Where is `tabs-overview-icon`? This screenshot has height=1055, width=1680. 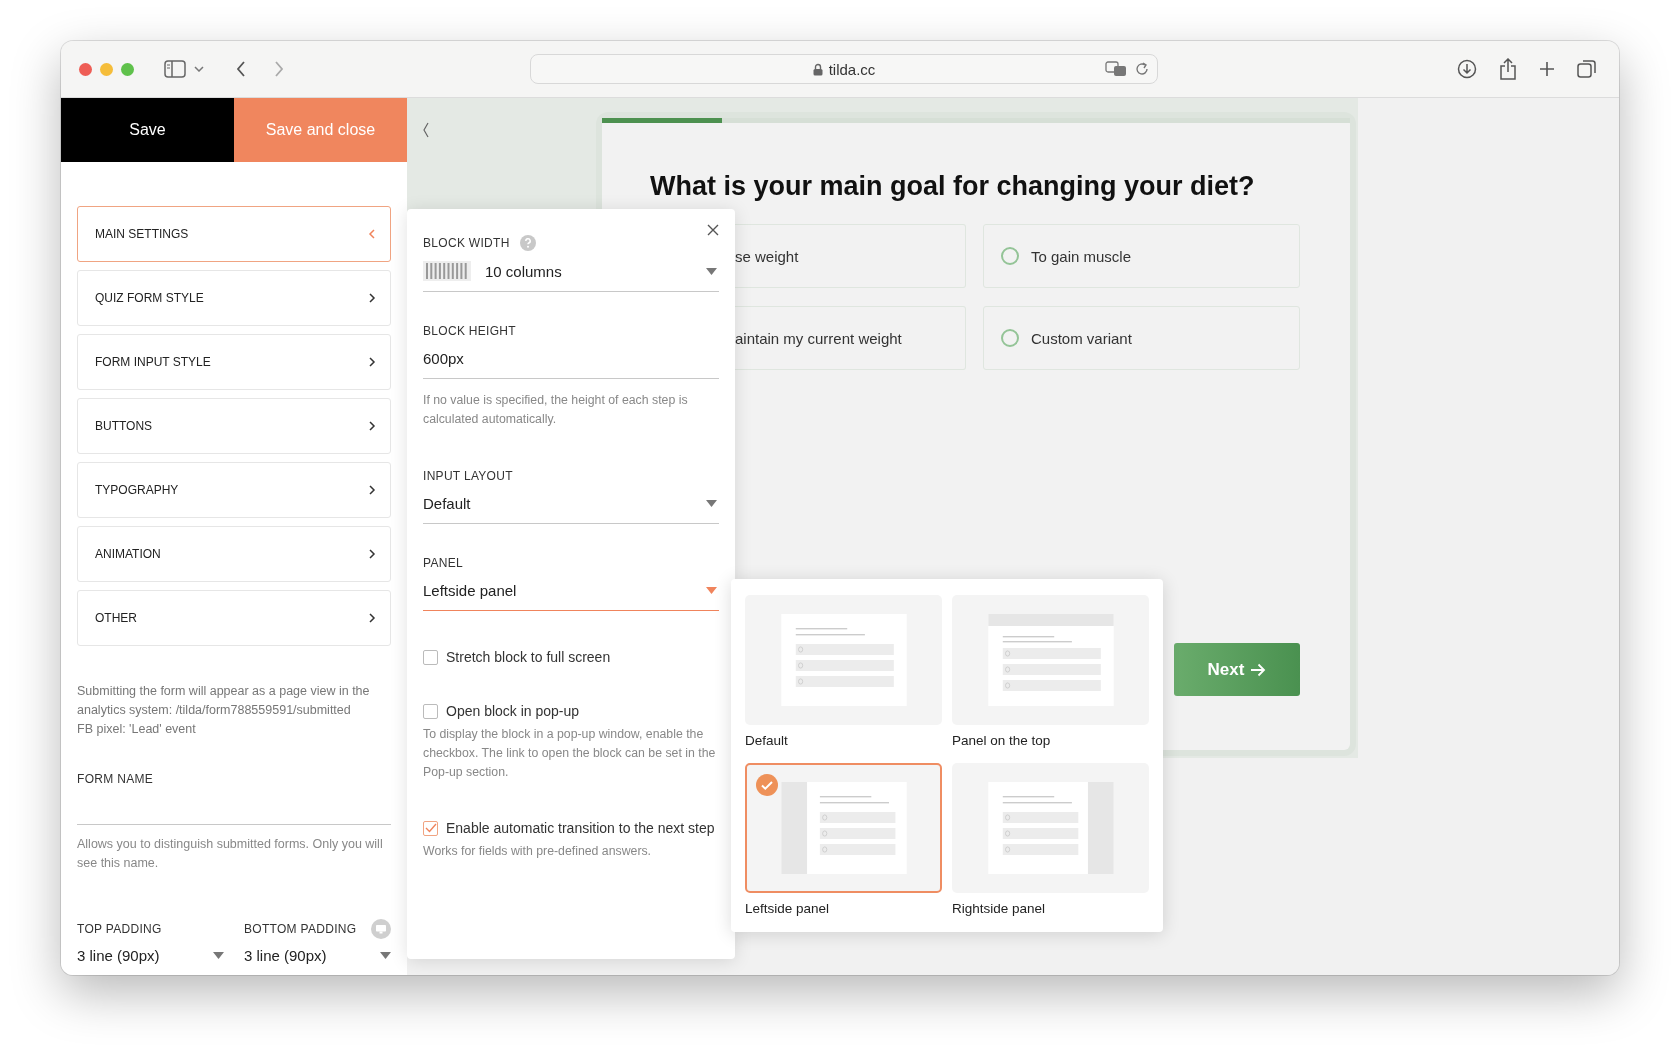 tabs-overview-icon is located at coordinates (1587, 69).